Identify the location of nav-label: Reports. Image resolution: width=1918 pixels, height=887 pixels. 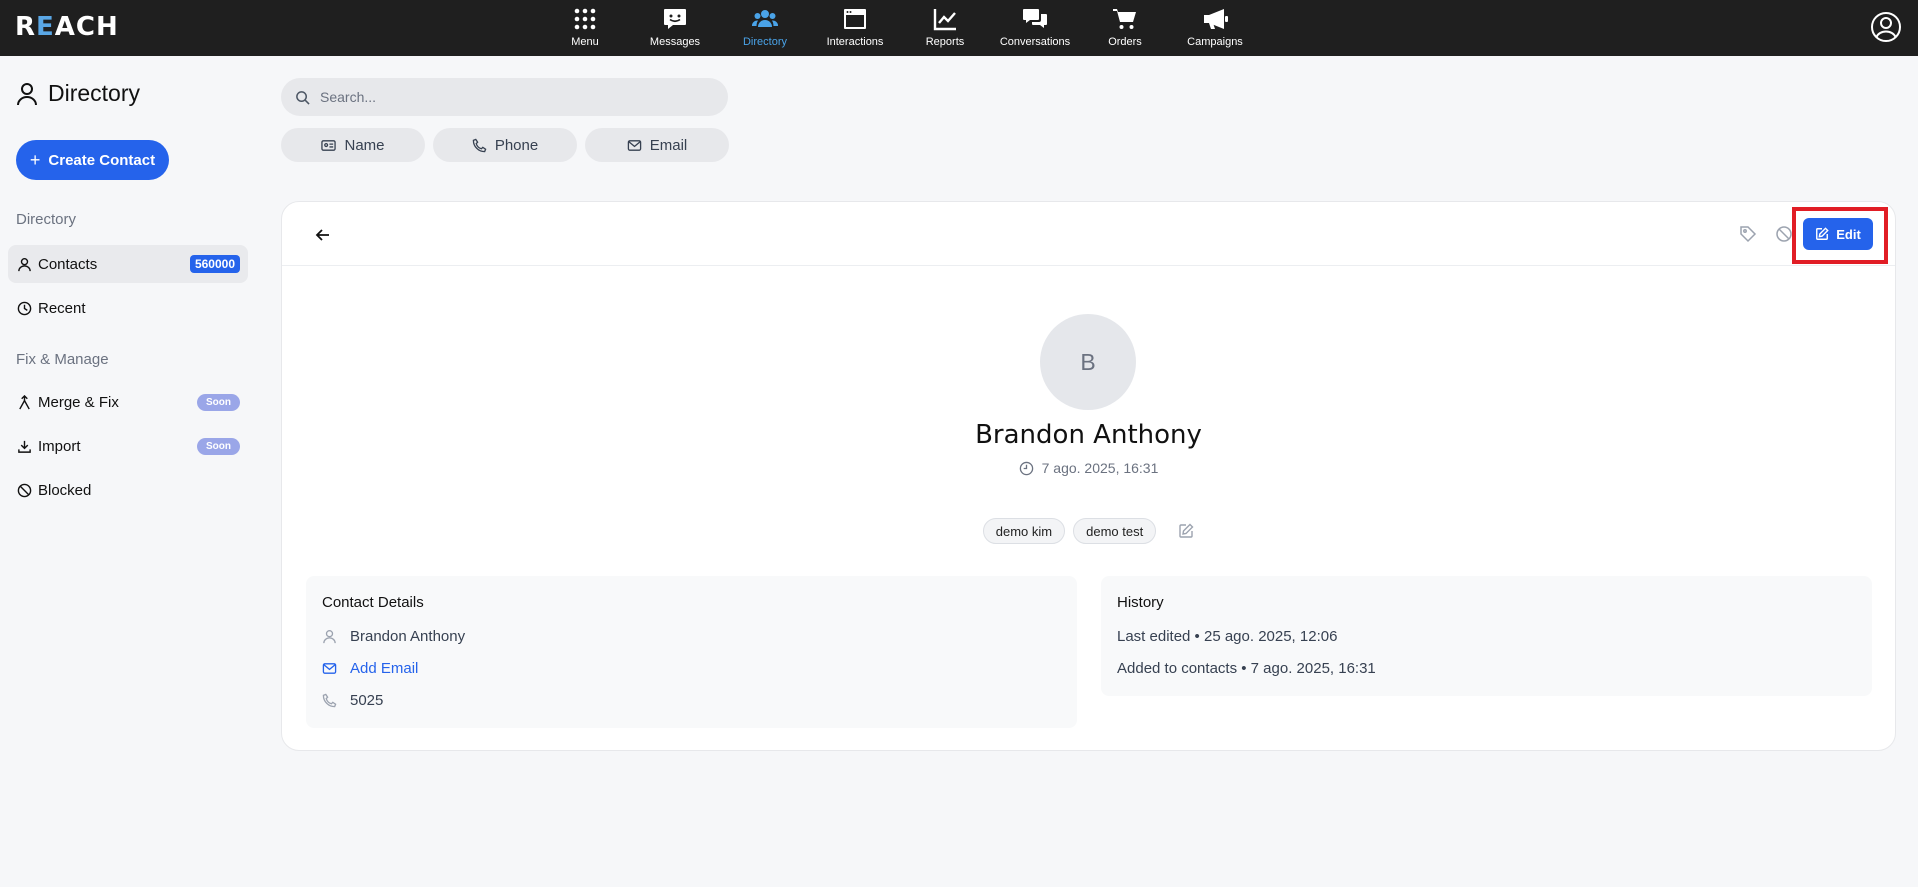
(945, 42).